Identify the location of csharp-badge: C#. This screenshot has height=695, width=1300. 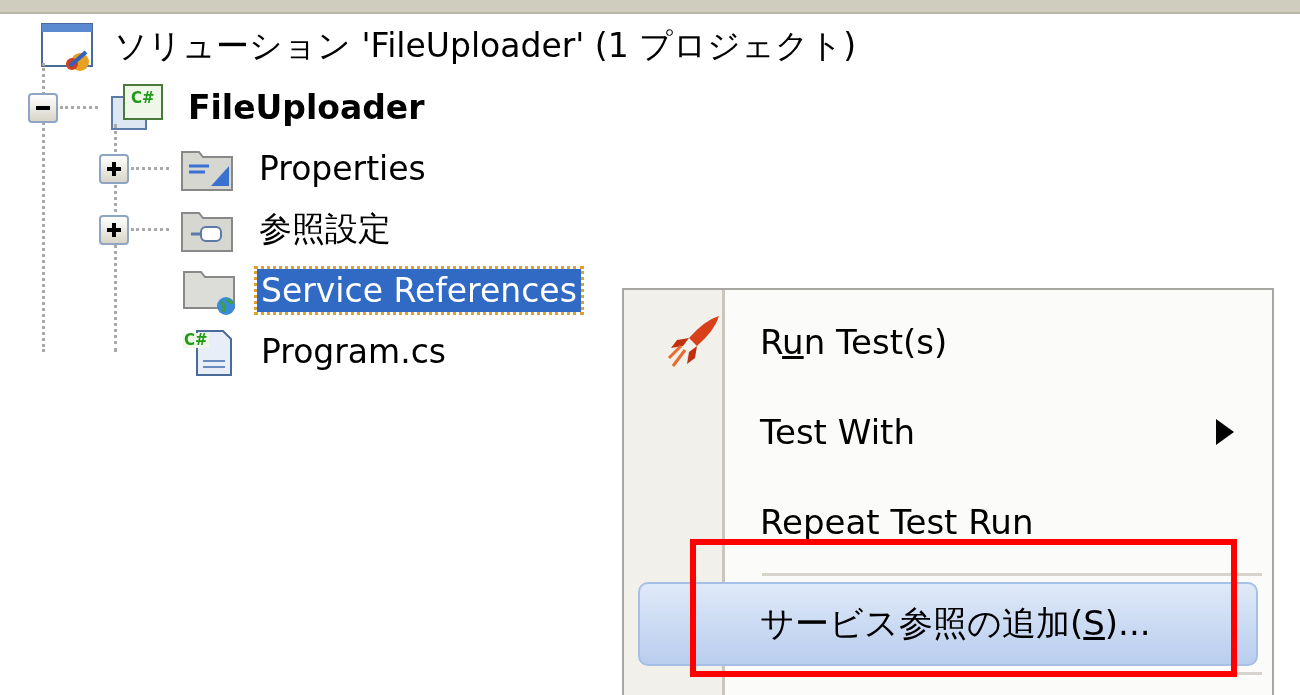
(196, 340).